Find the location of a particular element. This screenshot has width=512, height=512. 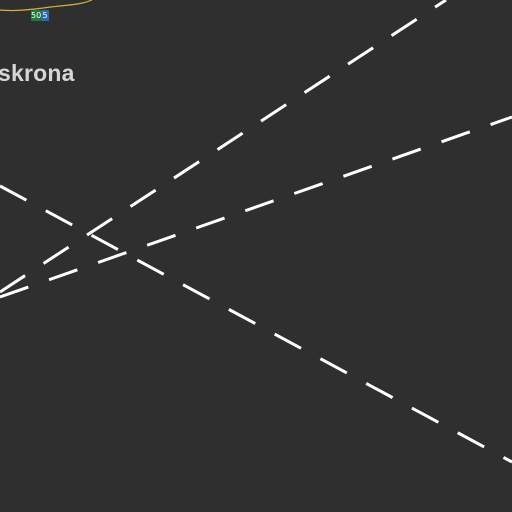

road-number-badge: 5 is located at coordinates (45, 15).